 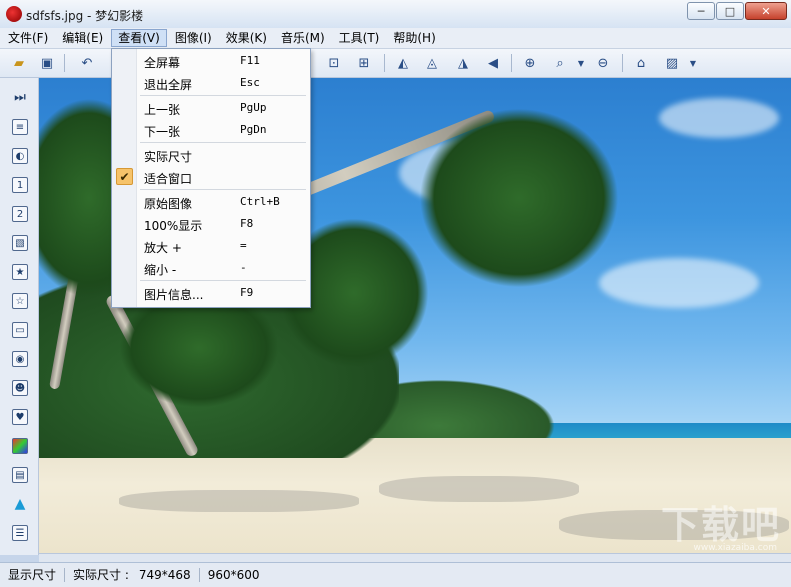 I want to click on menu-item-fit-window: ✔ 适合窗口, so click(x=211, y=177).